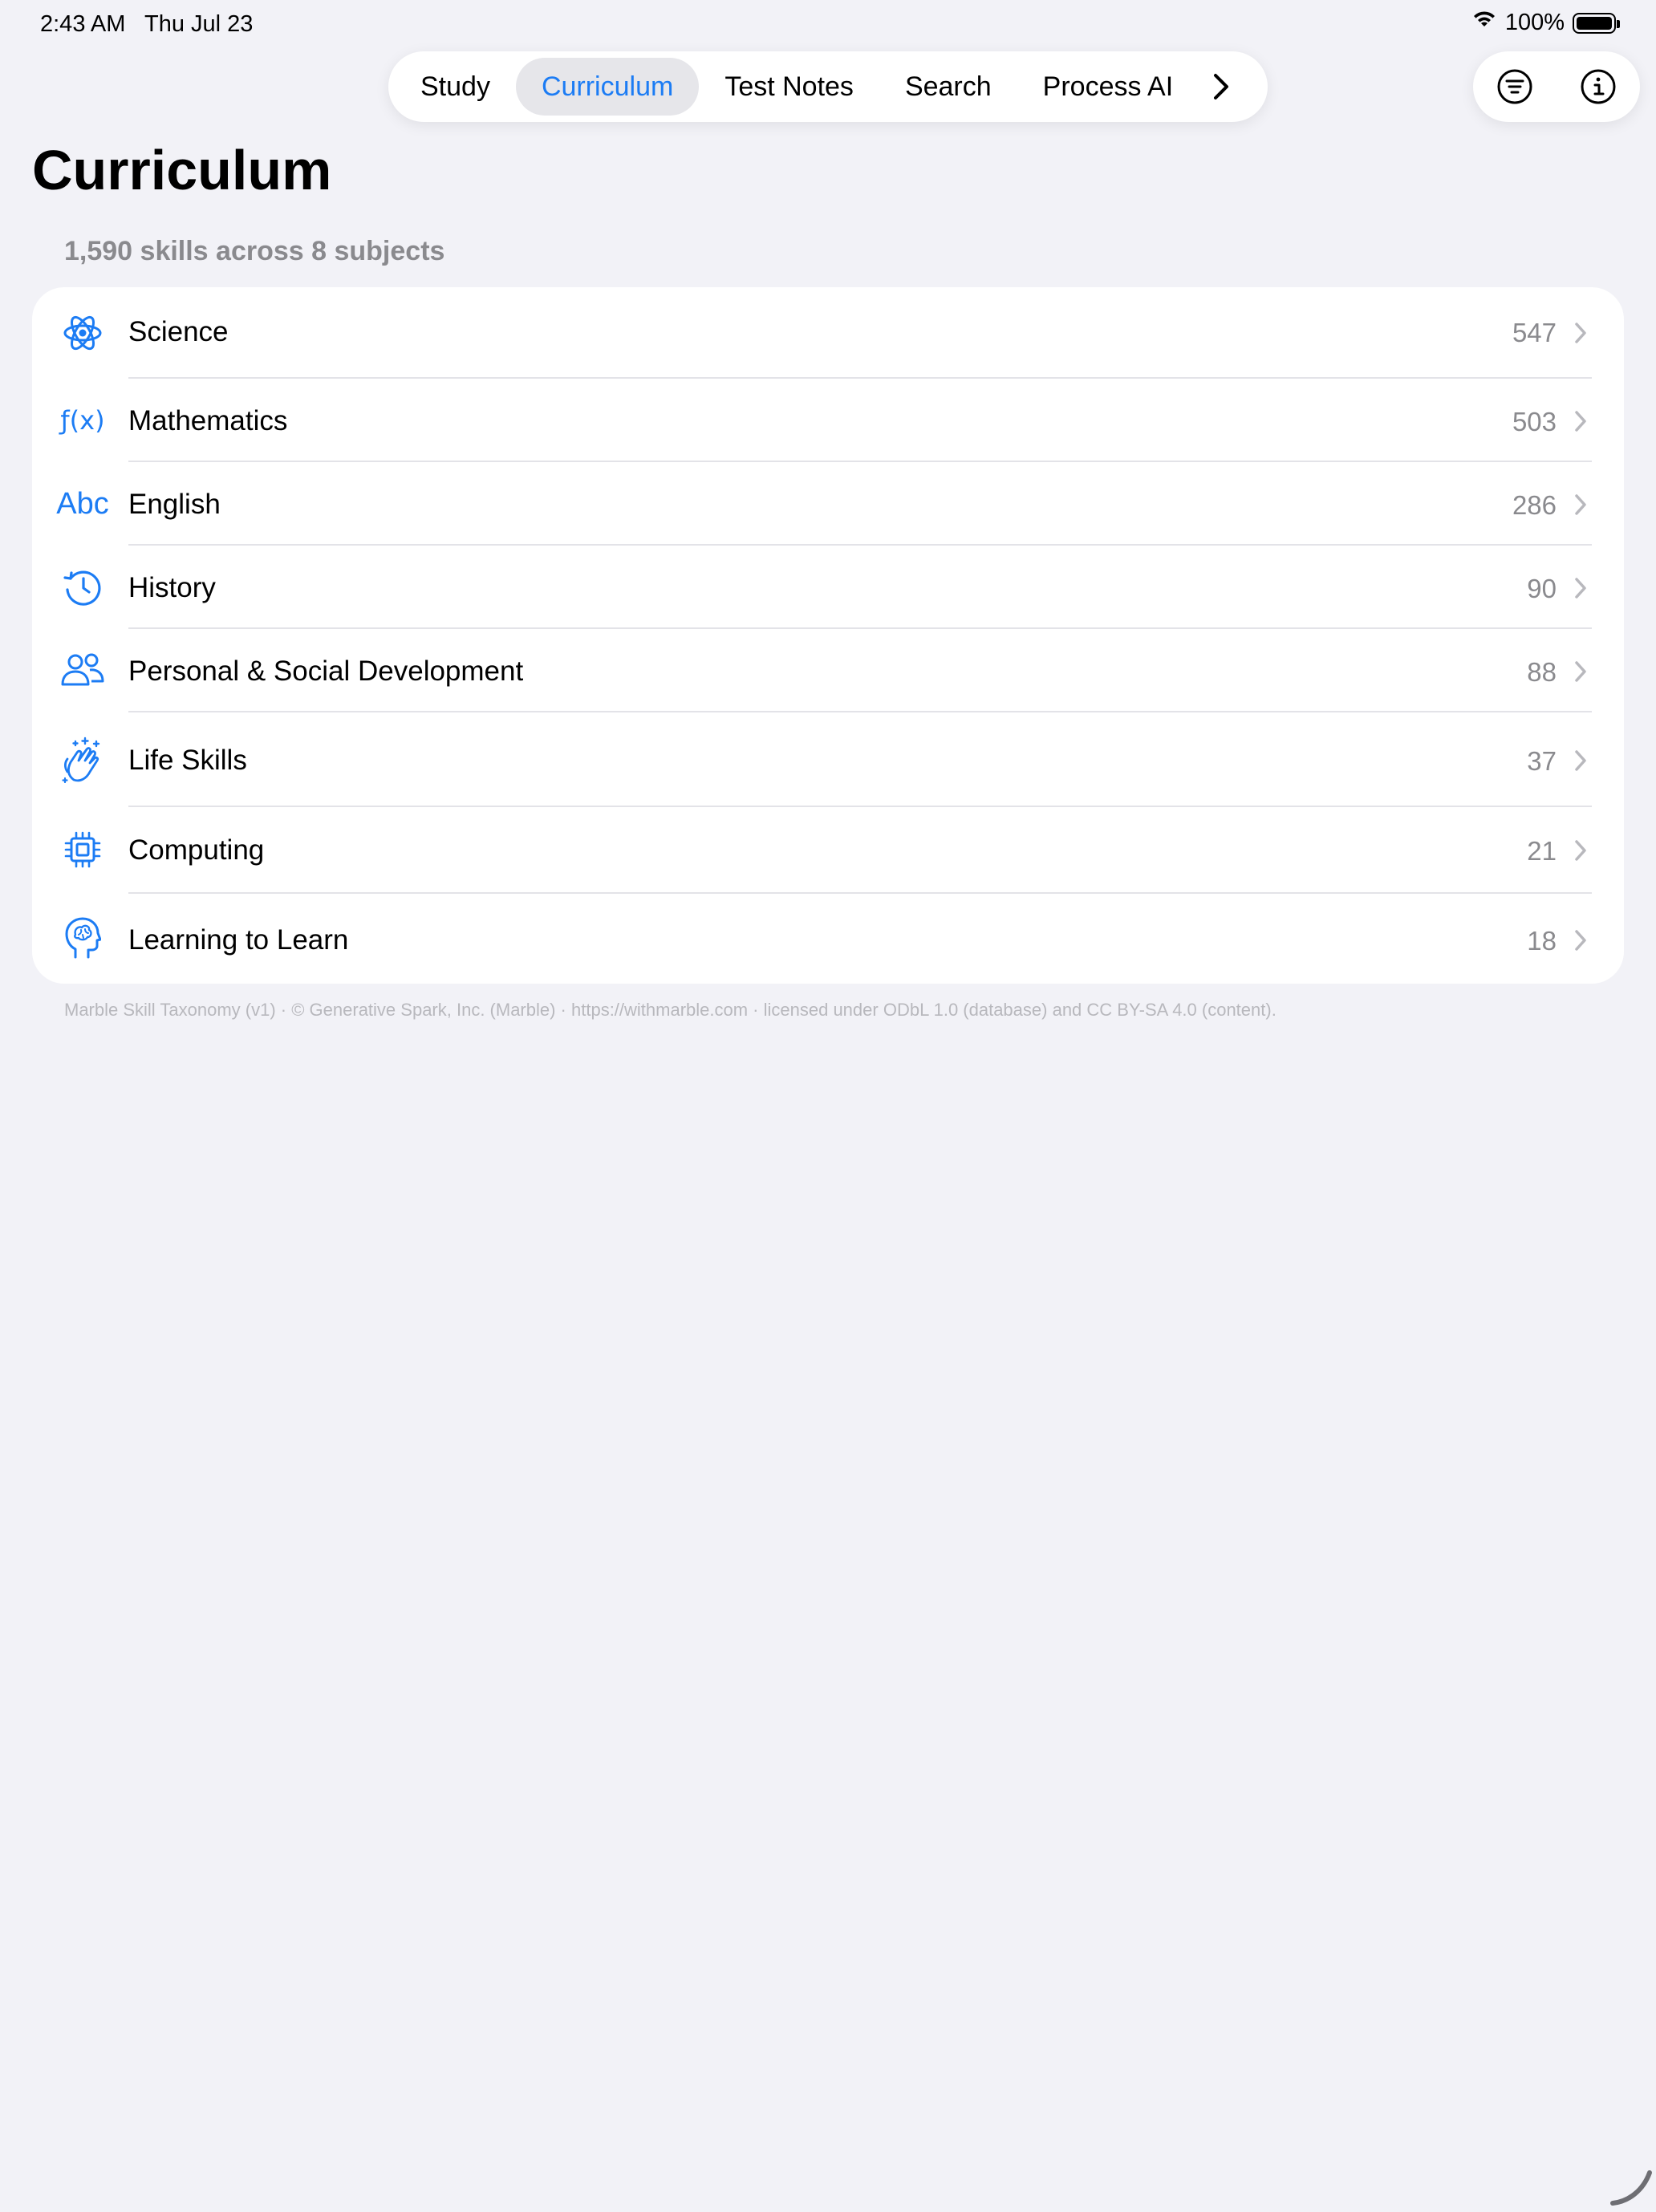 The height and width of the screenshot is (2212, 1656). What do you see at coordinates (196, 850) in the screenshot?
I see `subject-label: Computing` at bounding box center [196, 850].